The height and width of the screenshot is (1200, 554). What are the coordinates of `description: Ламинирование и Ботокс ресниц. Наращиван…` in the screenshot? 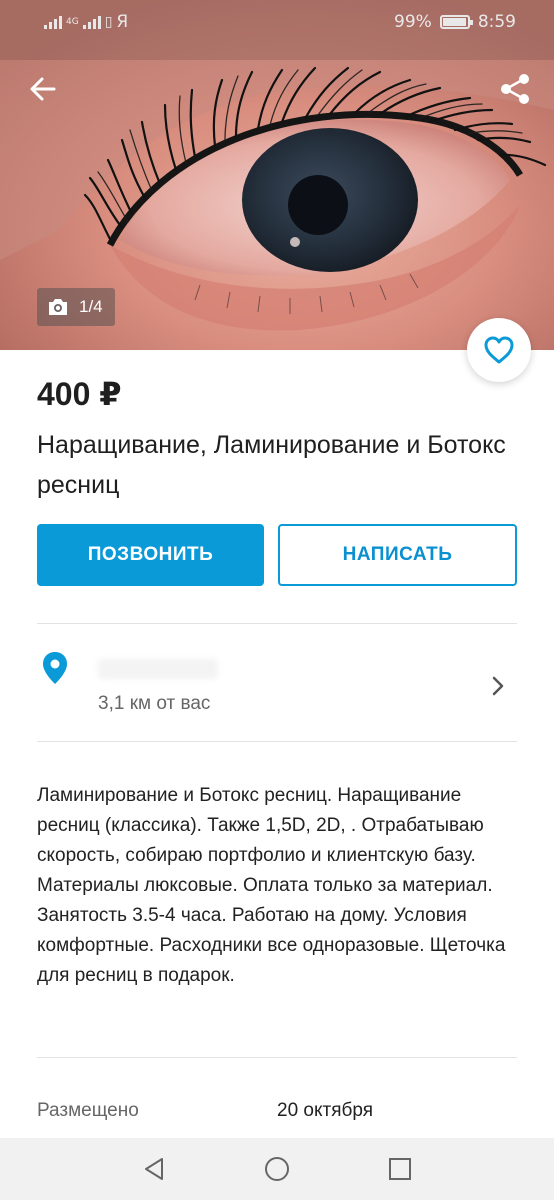 It's located at (271, 885).